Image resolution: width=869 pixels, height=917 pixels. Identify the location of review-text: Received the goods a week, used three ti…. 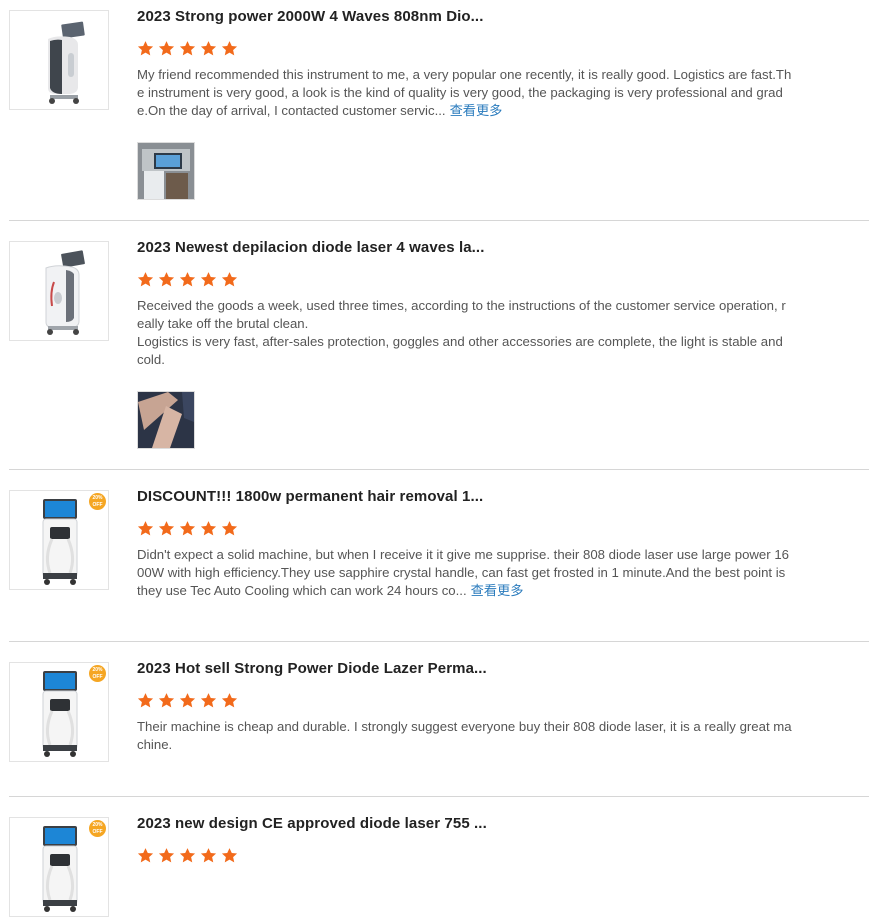
(464, 333).